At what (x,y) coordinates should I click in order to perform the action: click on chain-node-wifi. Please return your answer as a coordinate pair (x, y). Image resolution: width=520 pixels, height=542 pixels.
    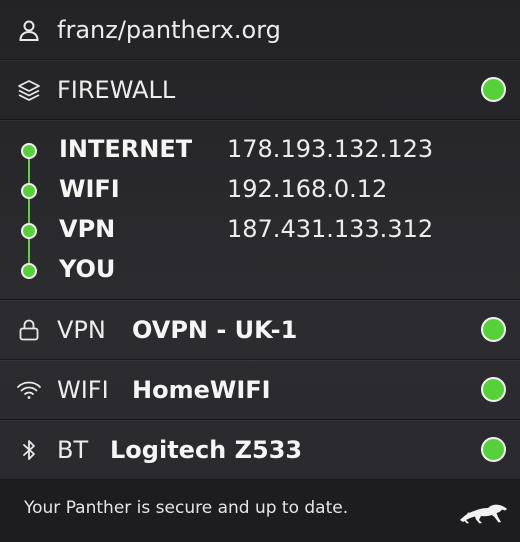
    Looking at the image, I should click on (29, 191).